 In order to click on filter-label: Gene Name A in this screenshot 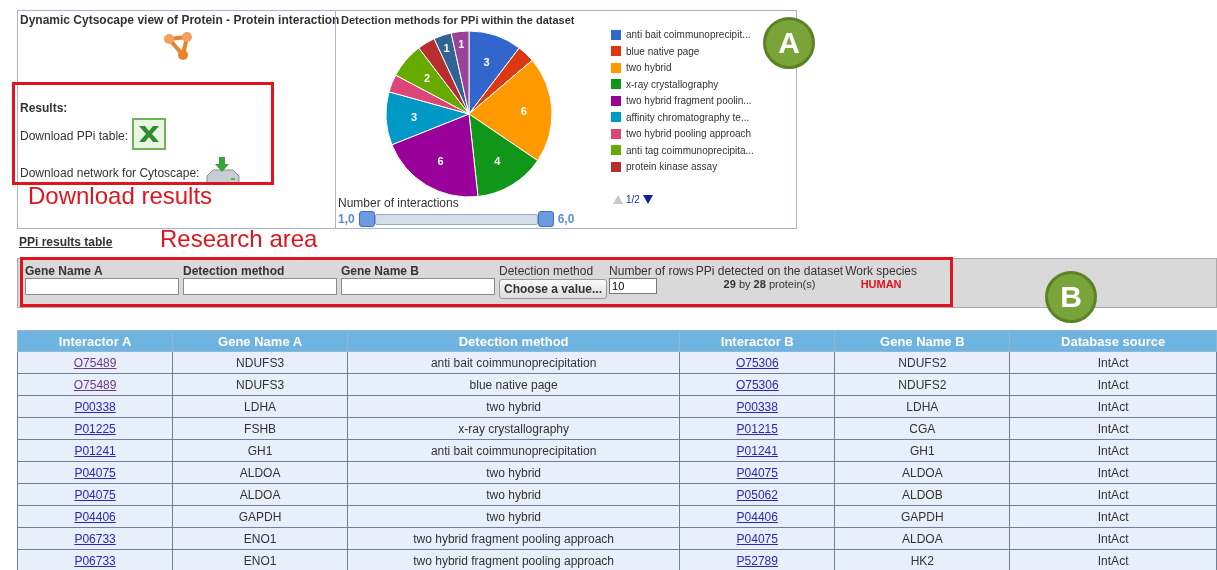, I will do `click(64, 270)`.